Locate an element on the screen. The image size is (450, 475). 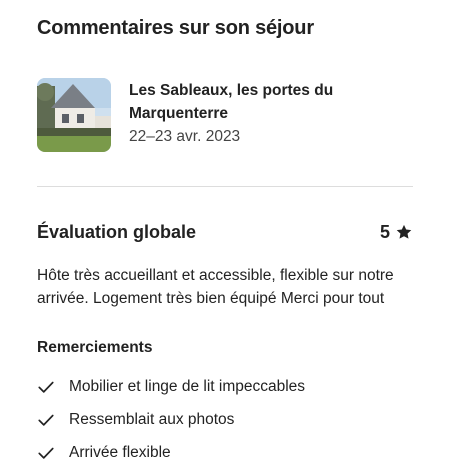
thanks-title: Remerciements is located at coordinates (95, 347).